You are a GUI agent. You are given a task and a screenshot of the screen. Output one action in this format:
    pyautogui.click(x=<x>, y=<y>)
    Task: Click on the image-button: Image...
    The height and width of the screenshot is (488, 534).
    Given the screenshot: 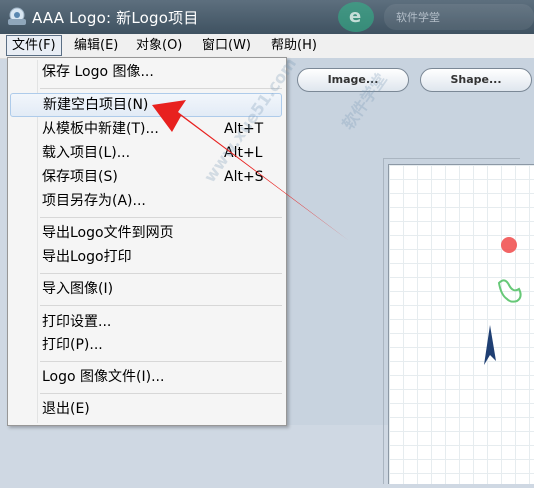 What is the action you would take?
    pyautogui.click(x=353, y=80)
    